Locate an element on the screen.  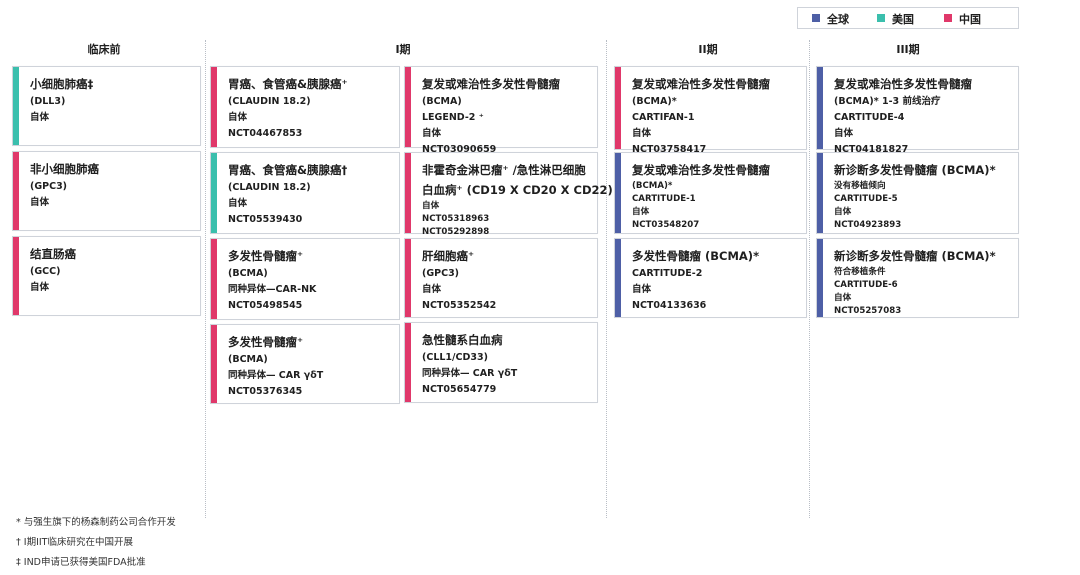
card-detail: NCT04923893 is located at coordinates (868, 225).